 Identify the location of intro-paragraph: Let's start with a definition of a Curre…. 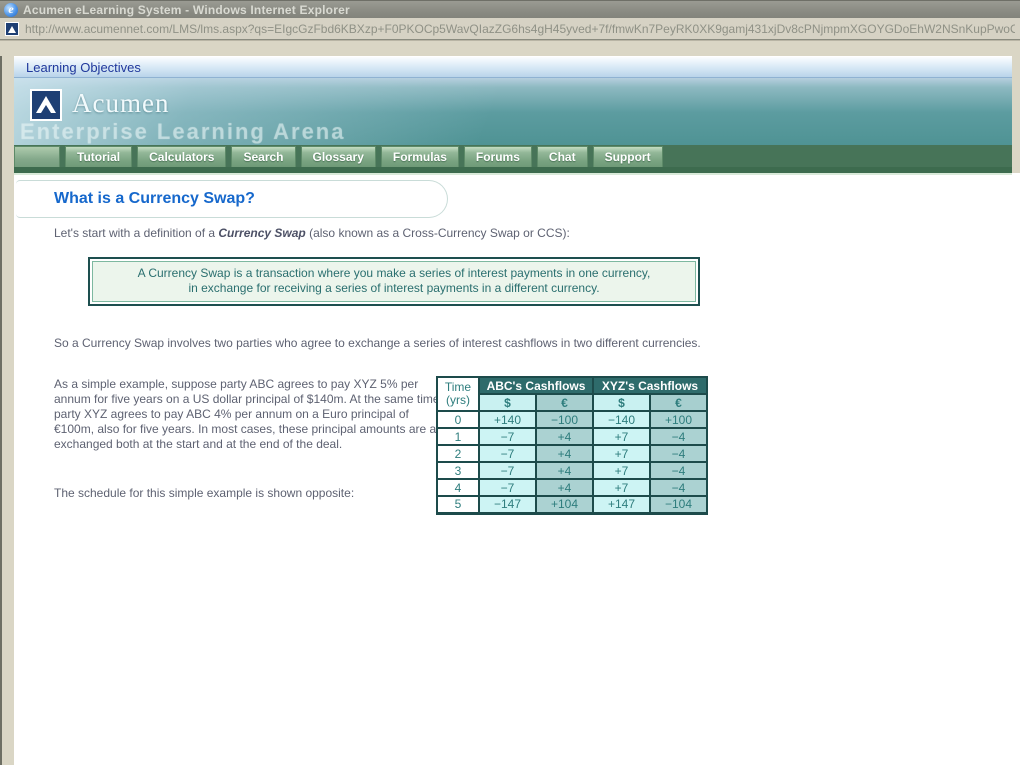
(384, 233).